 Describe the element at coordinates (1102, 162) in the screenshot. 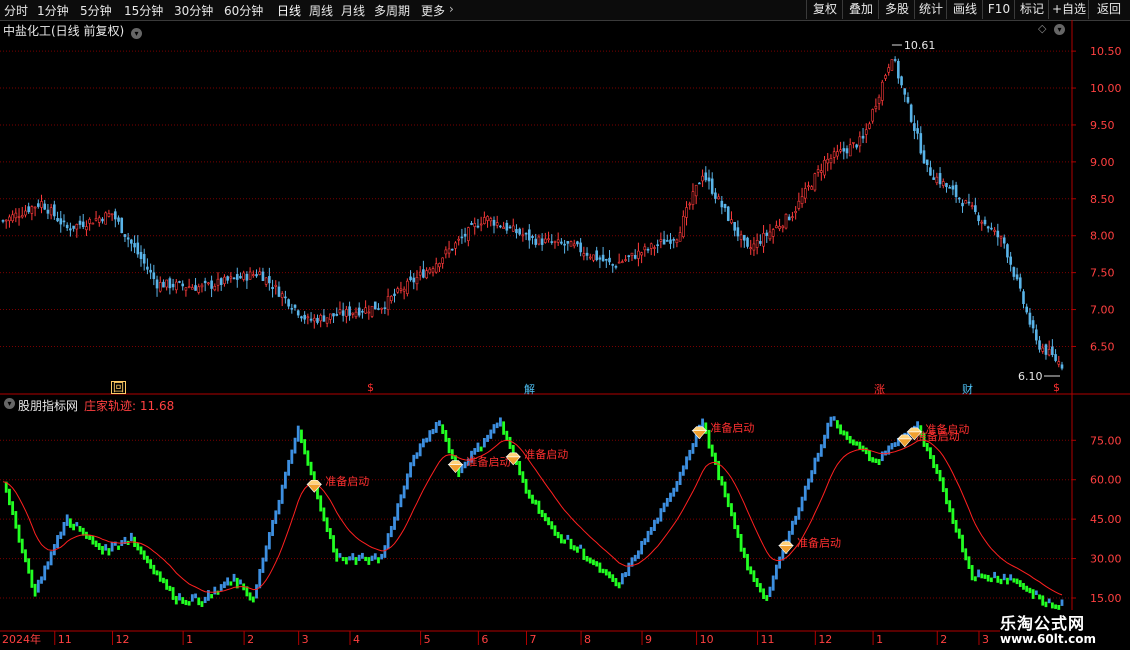

I see `y-tick-label: 9.00` at that location.